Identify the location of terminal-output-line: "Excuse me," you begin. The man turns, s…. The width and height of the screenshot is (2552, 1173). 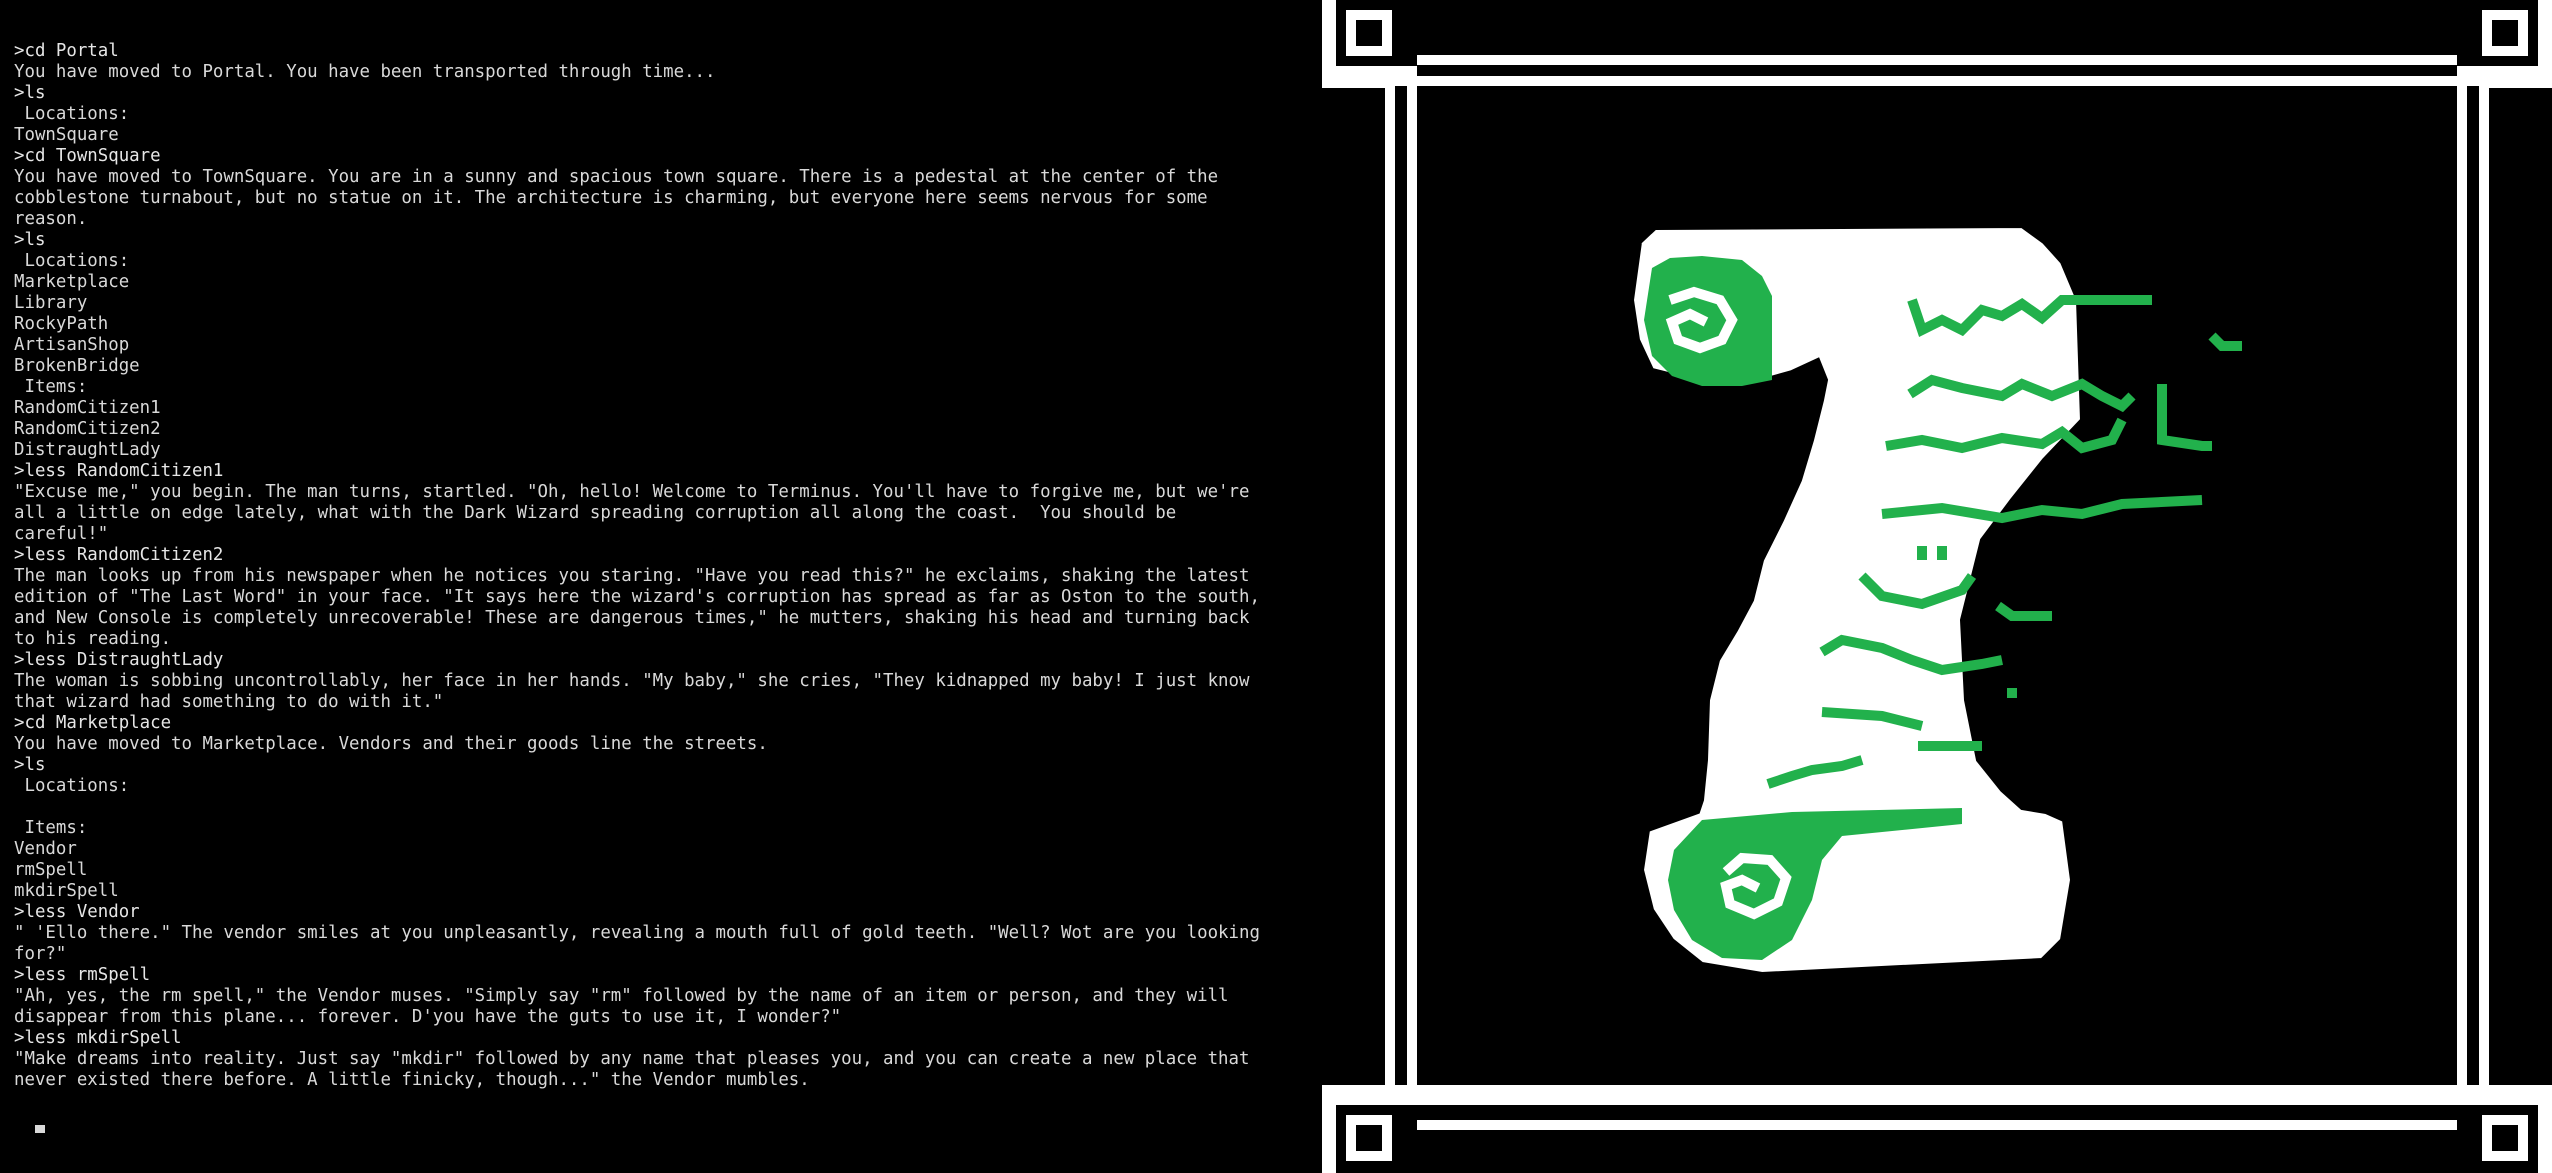
(632, 492).